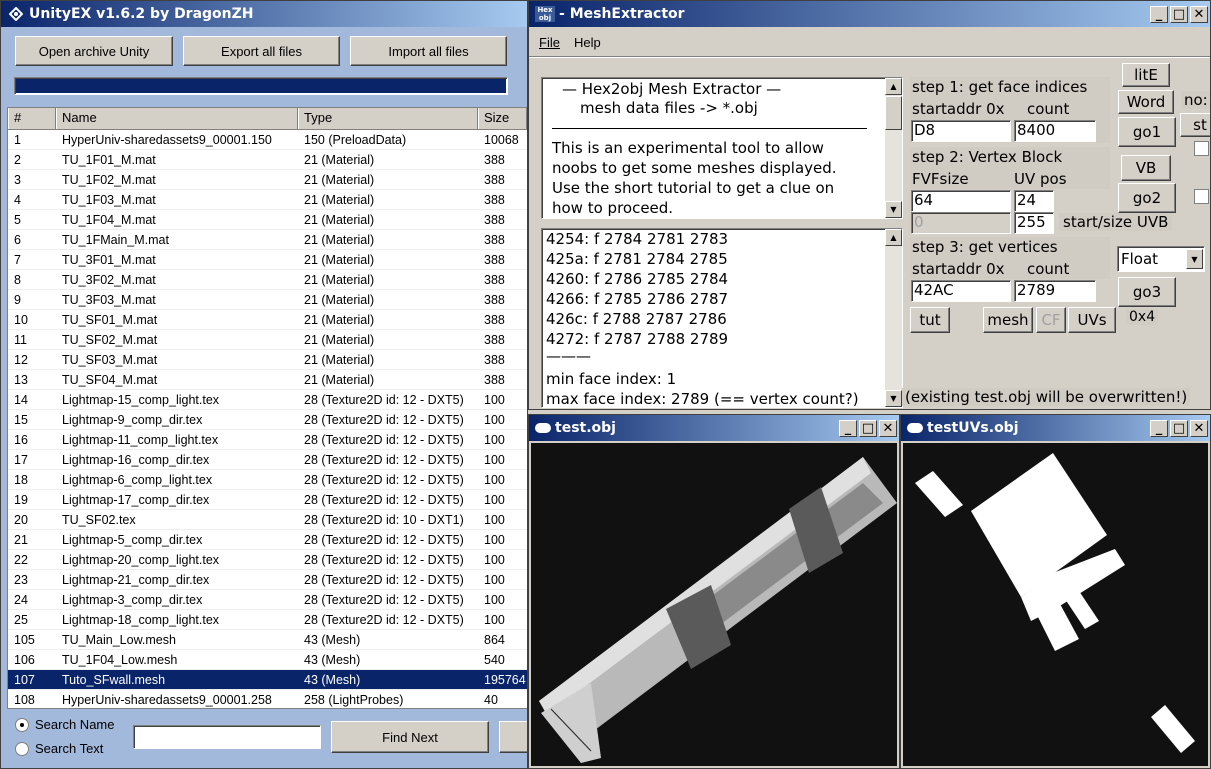  I want to click on uvb-size-input: 255, so click(1034, 223).